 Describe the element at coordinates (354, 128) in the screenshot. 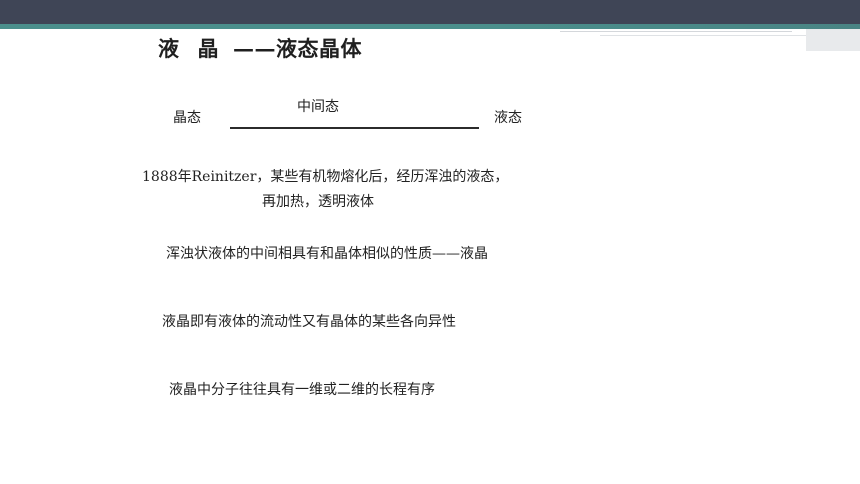

I see `state-connector-line` at that location.